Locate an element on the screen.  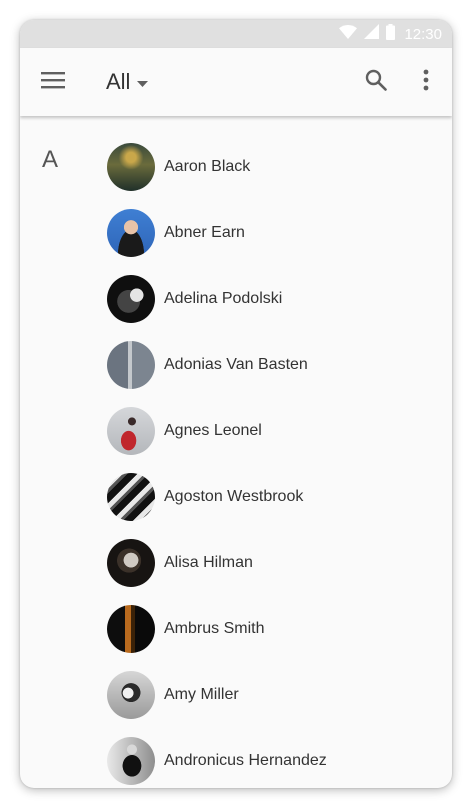
contact-name: Amy Miller is located at coordinates (201, 694).